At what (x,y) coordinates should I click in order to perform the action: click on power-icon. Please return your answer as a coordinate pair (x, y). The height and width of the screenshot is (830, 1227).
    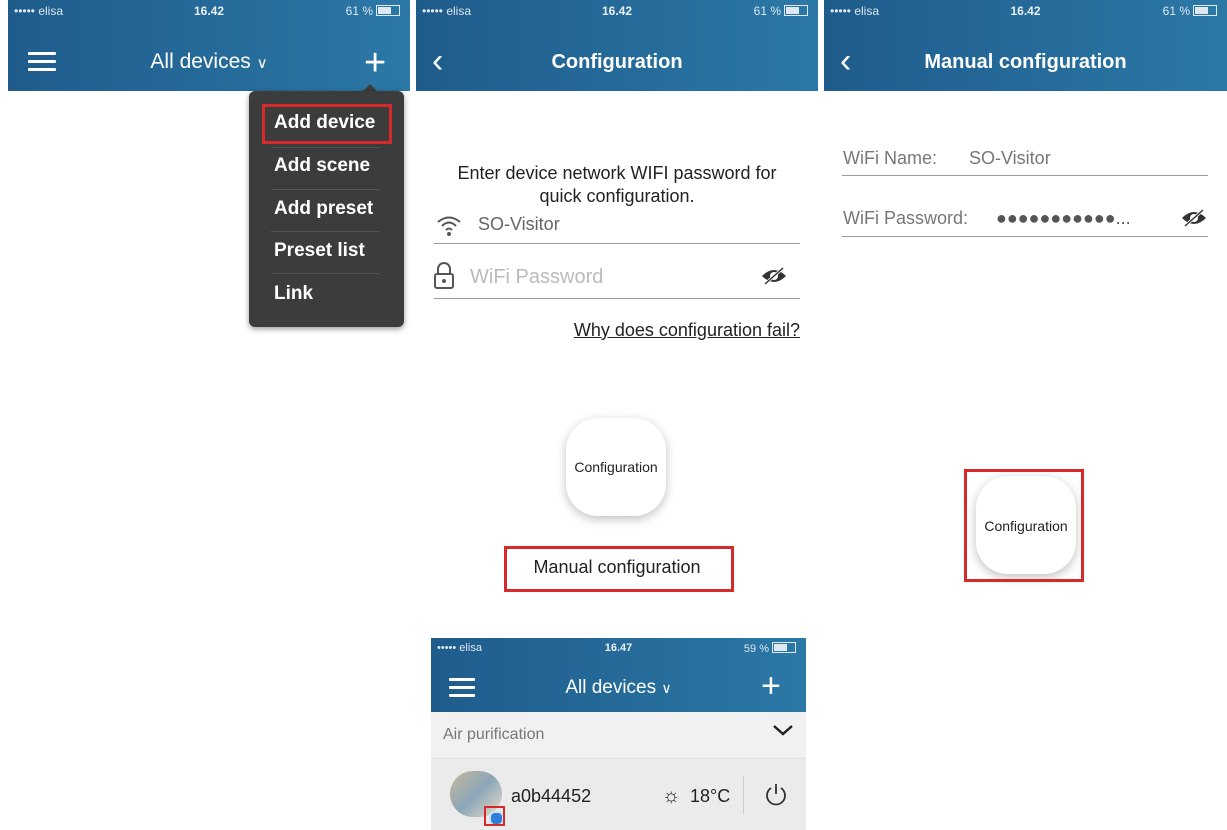
    Looking at the image, I should click on (776, 797).